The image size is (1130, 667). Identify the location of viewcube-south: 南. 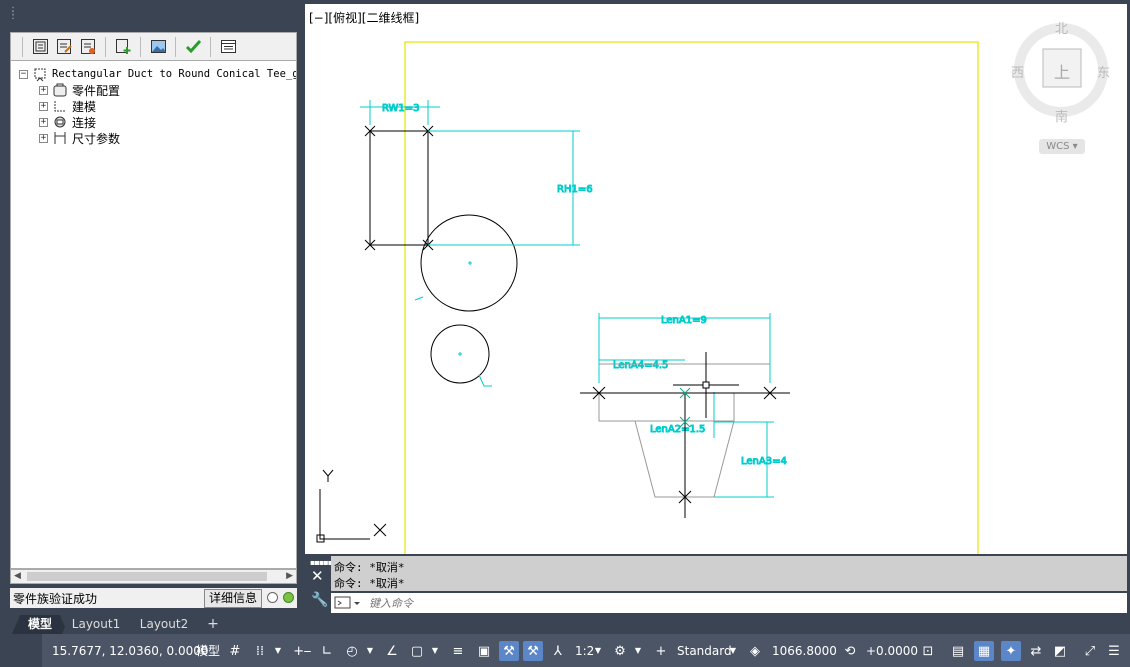
(1061, 115).